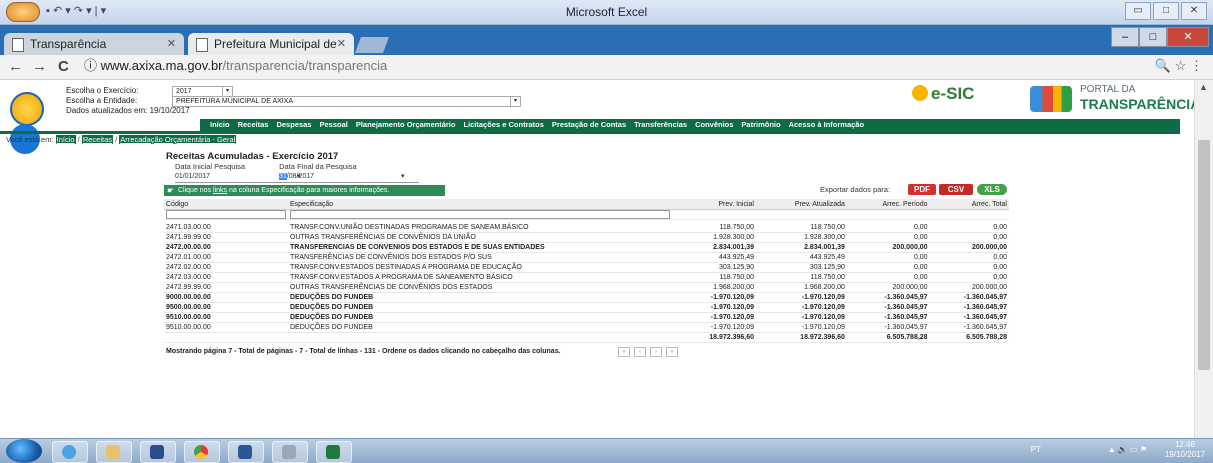 This screenshot has width=1213, height=463. Describe the element at coordinates (922, 189) in the screenshot. I see `export-pdf-button: PDF` at that location.